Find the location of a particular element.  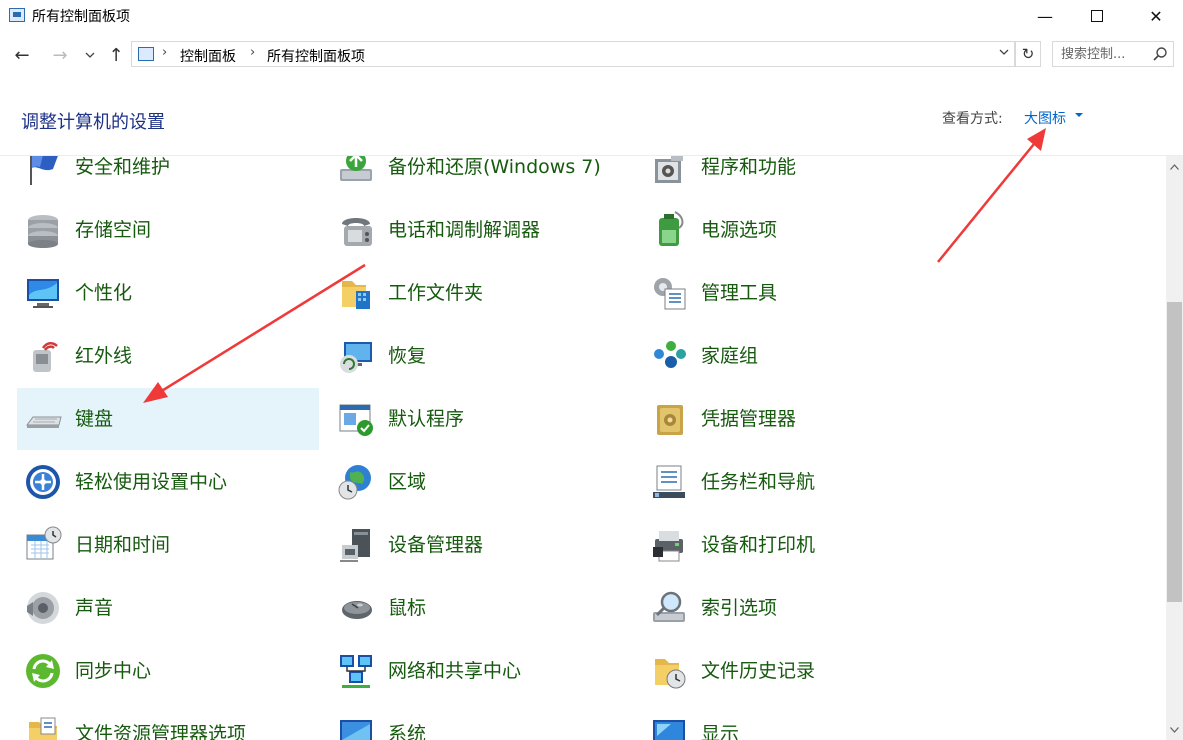

control-panel-item: 备份和还原(Windows 7) is located at coordinates (481, 177).